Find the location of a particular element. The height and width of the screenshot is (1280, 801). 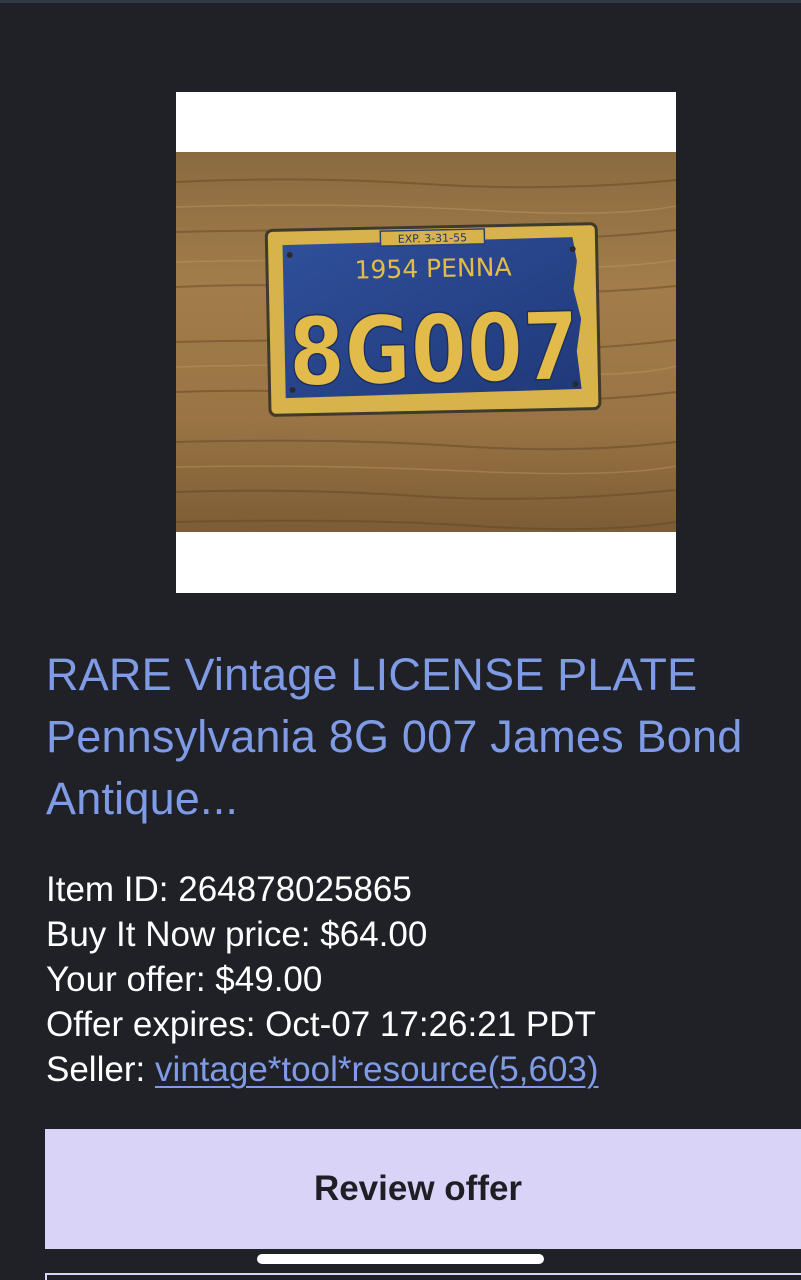

secondary-button-outline is located at coordinates (423, 1276).